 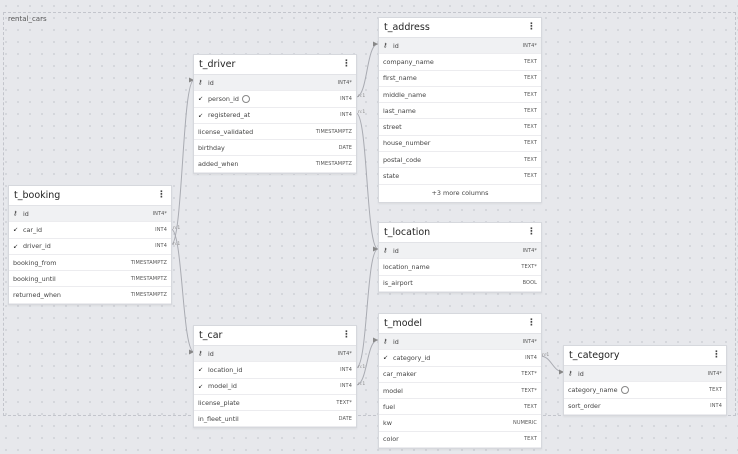 I want to click on column-name-cell: last_name, so click(x=399, y=111).